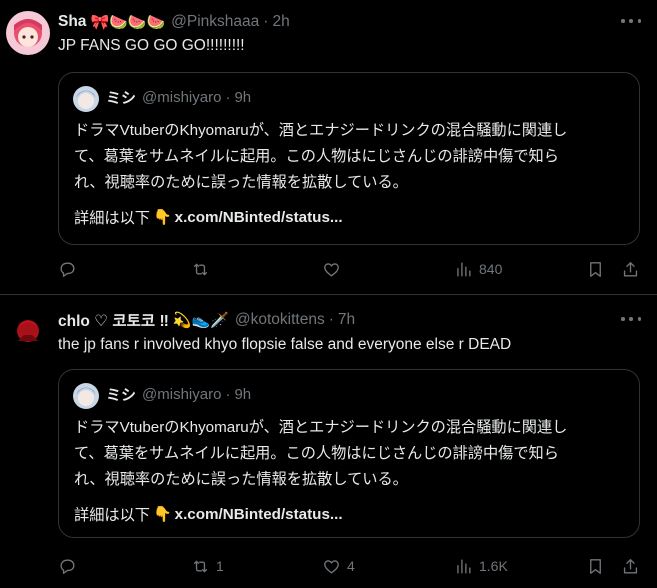 The height and width of the screenshot is (588, 657). I want to click on post-header: Sha 🎀🍉🍉🍉 @Pinkshaaa · 2h, so click(174, 22).